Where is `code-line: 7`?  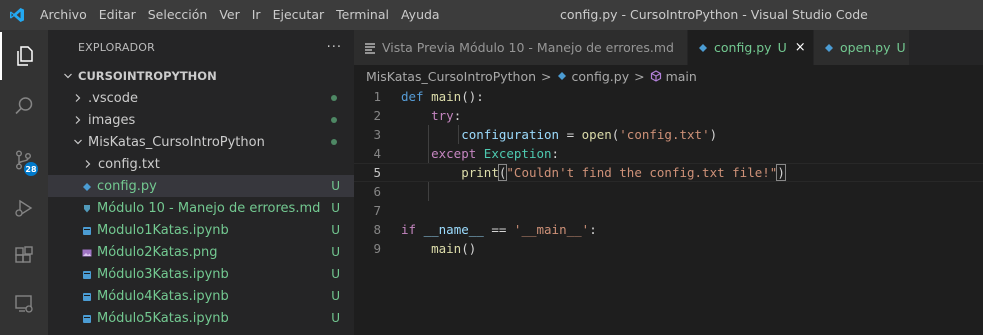
code-line: 7 is located at coordinates (668, 210).